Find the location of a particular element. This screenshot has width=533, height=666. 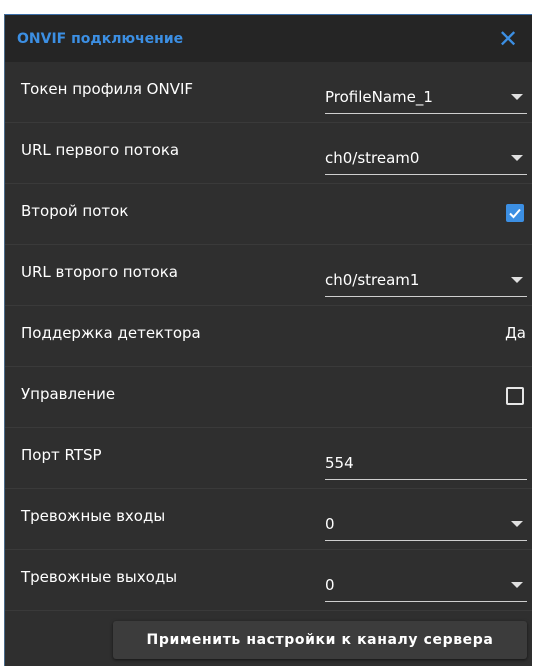

dialog-footer: Применить настройки к каналу сервера is located at coordinates (268, 640).